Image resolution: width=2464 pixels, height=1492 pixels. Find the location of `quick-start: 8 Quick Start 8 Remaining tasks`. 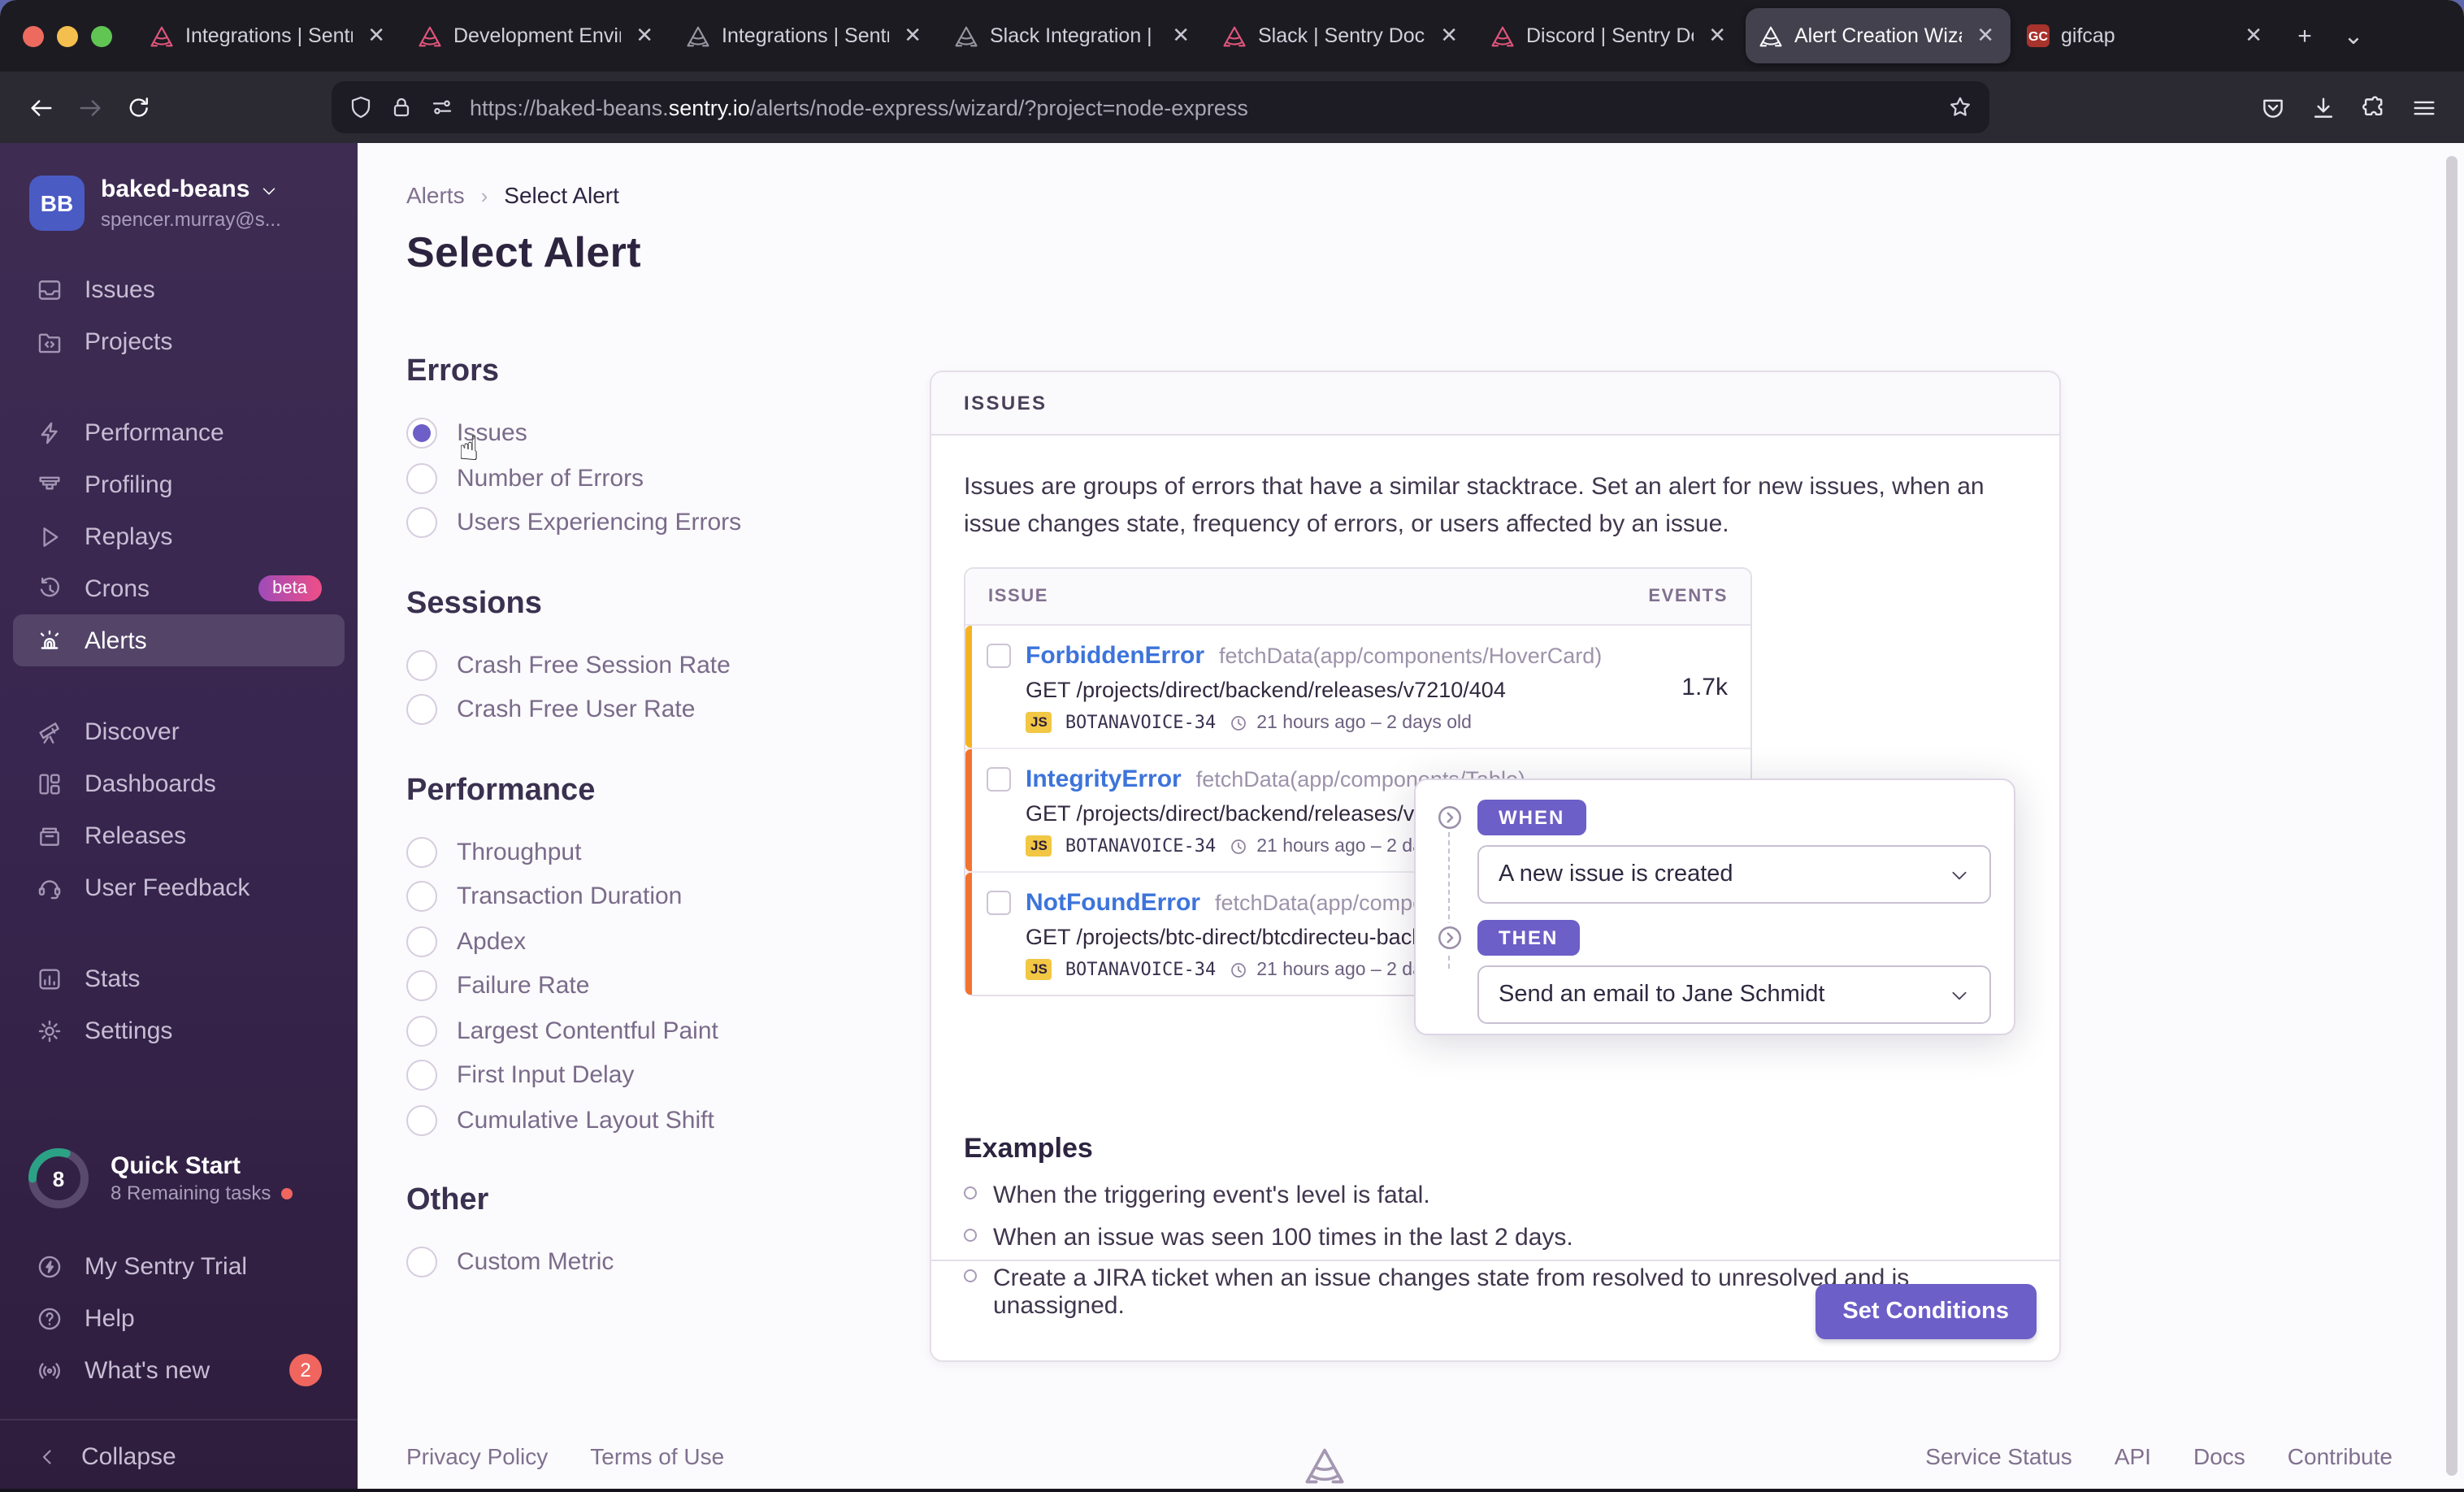

quick-start: 8 Quick Start 8 Remaining tasks is located at coordinates (179, 1178).